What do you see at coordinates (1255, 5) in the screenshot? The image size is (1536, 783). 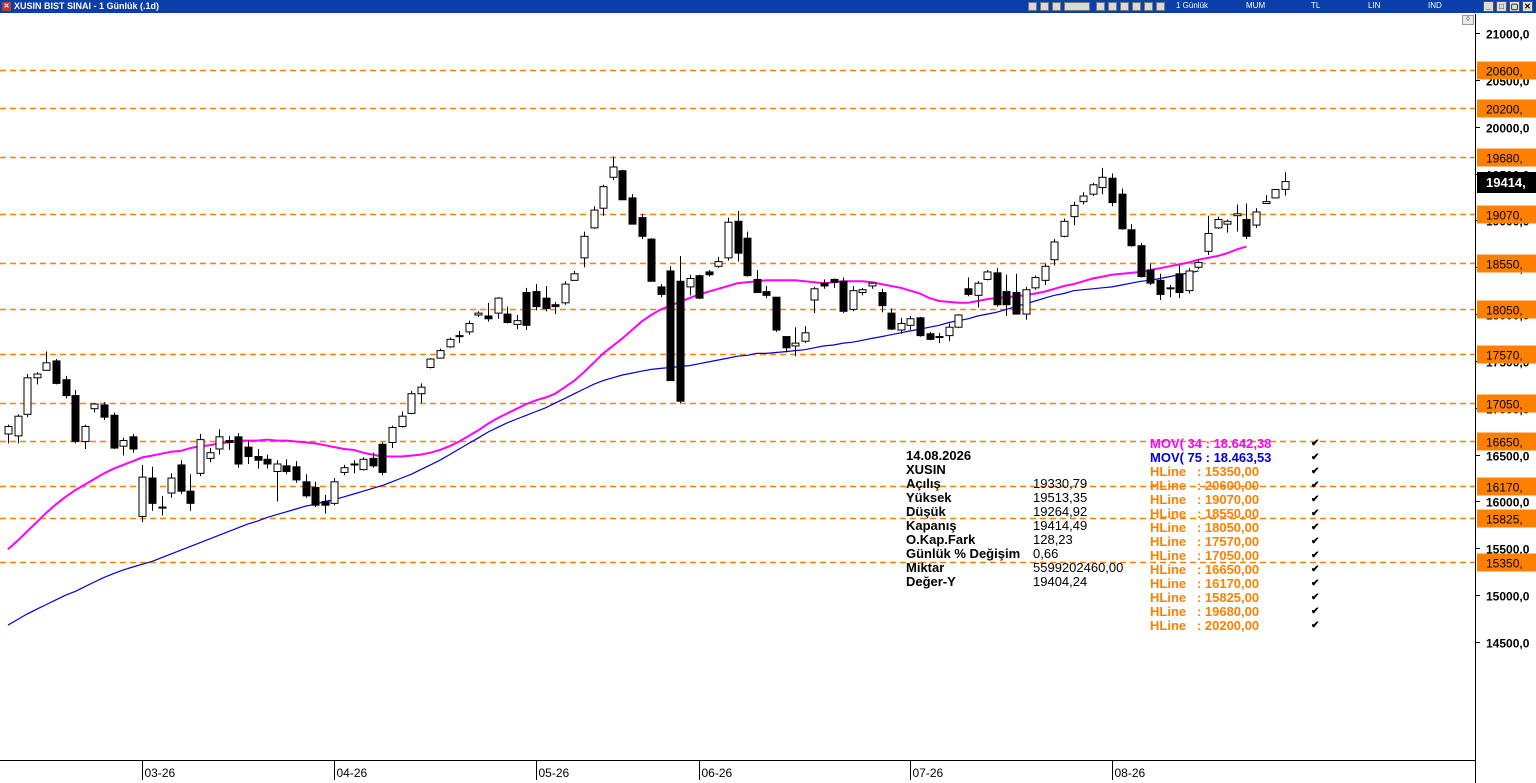 I see `chart-style-selector: MUM` at bounding box center [1255, 5].